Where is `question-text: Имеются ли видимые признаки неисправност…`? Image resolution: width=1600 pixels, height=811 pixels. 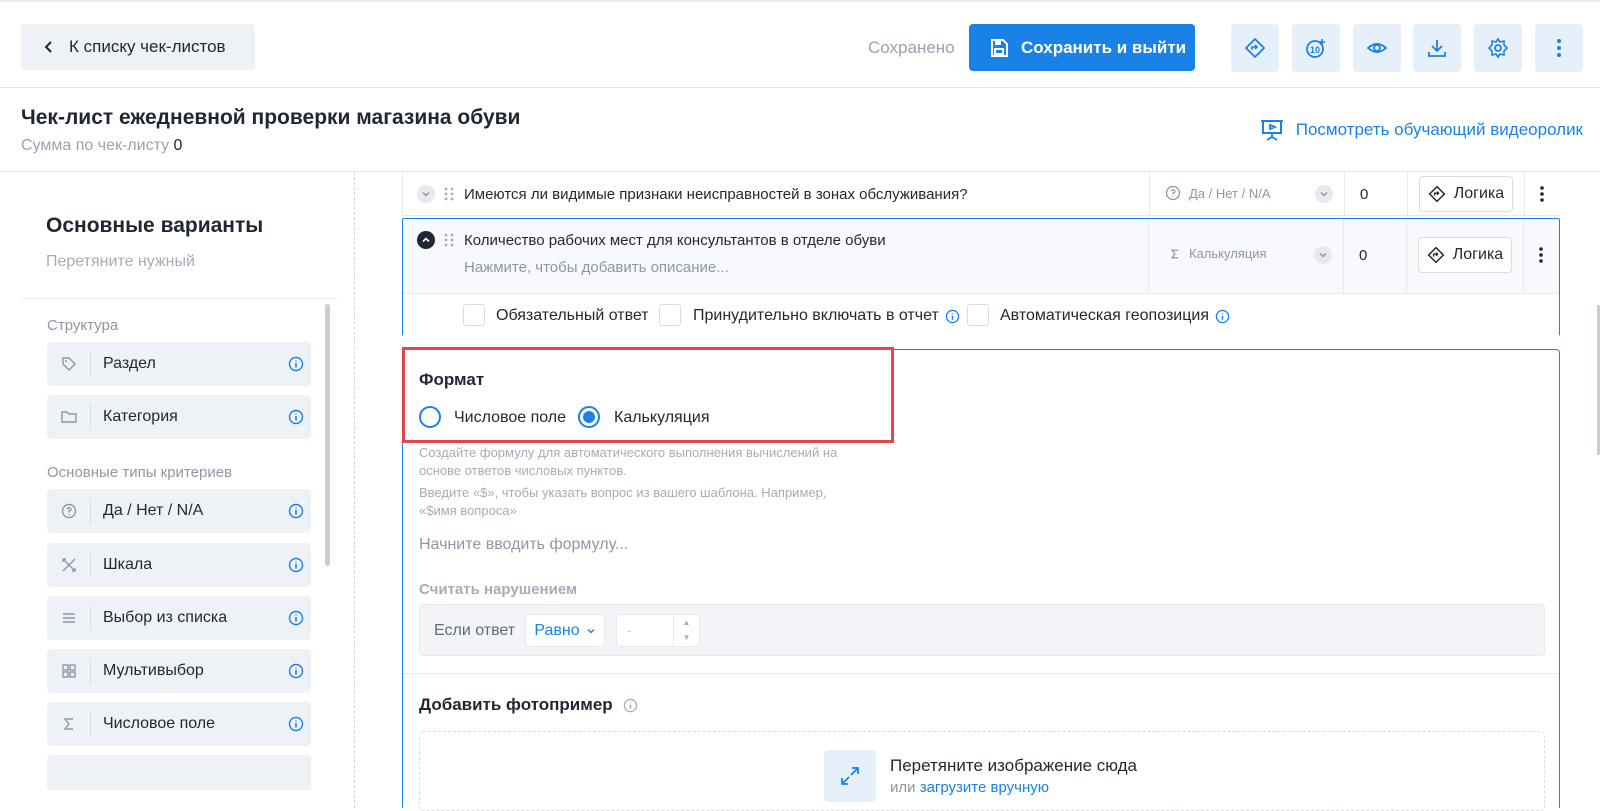
question-text: Имеются ли видимые признаки неисправност… is located at coordinates (716, 194).